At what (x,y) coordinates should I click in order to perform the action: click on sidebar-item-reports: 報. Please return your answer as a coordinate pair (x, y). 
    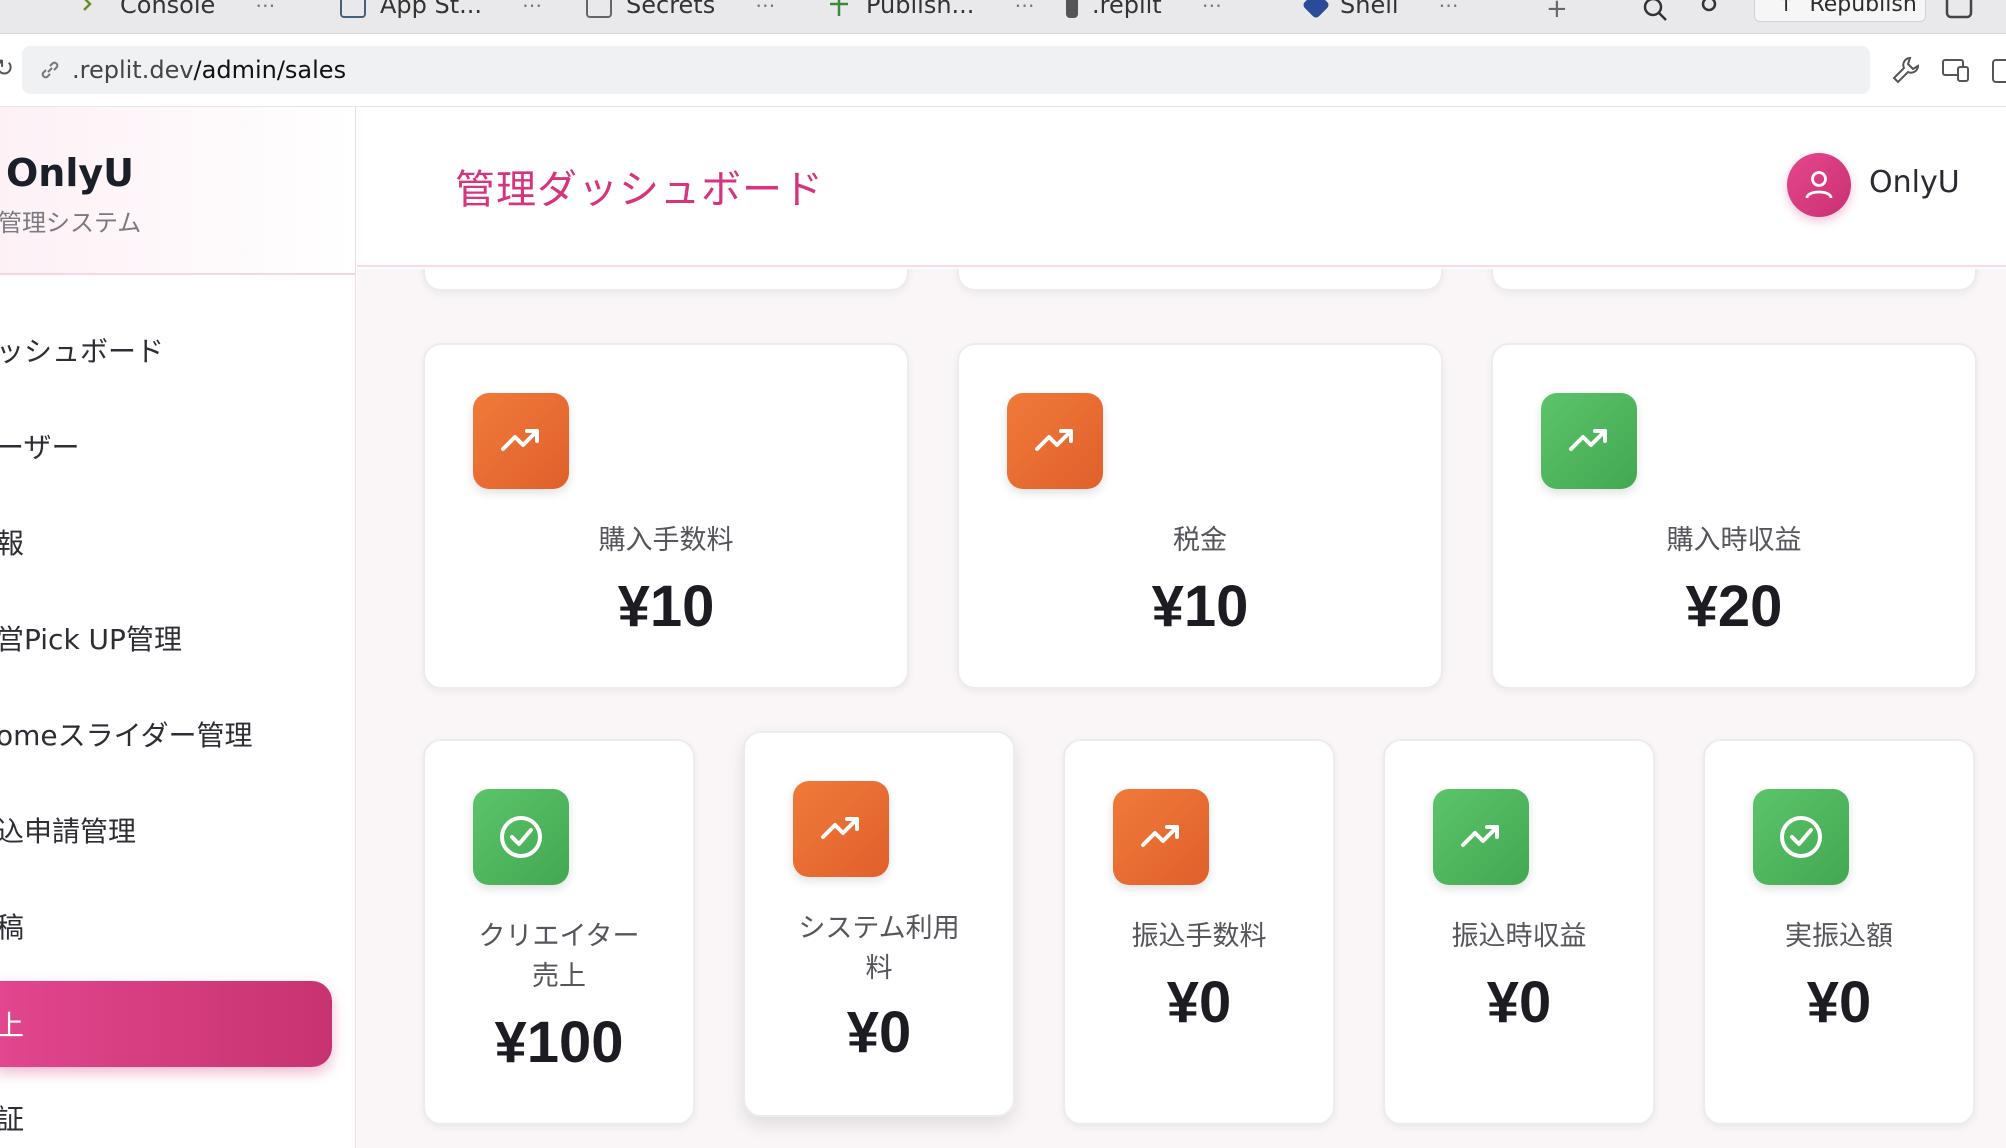
    Looking at the image, I should click on (12, 542).